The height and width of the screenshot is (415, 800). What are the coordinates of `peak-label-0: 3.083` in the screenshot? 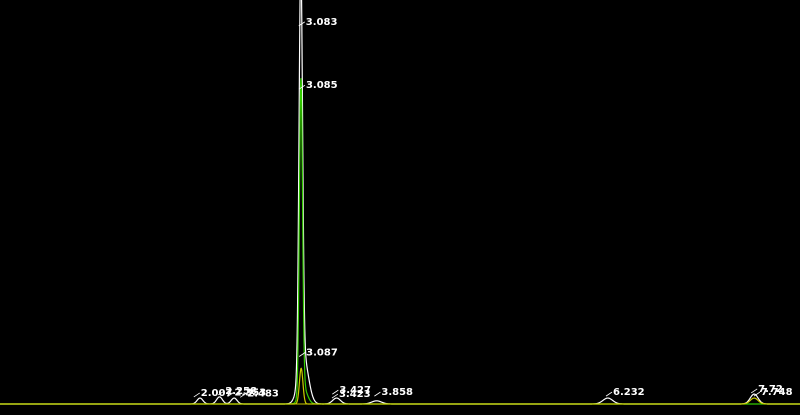 It's located at (322, 22).